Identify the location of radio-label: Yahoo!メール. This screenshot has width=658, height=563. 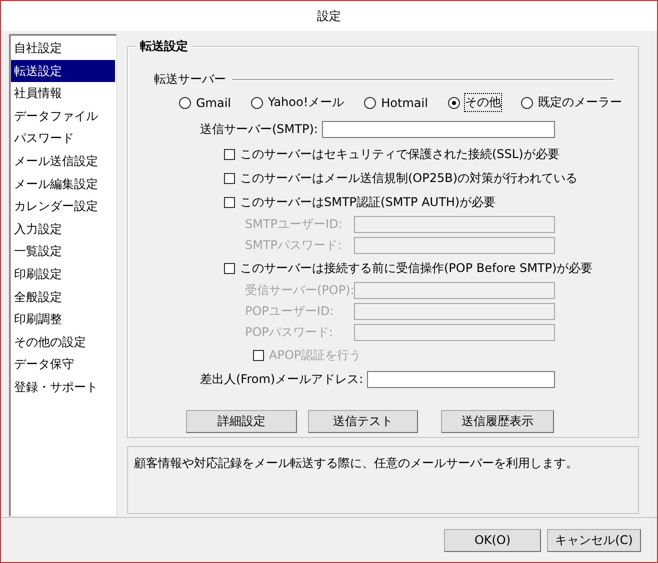
(306, 102).